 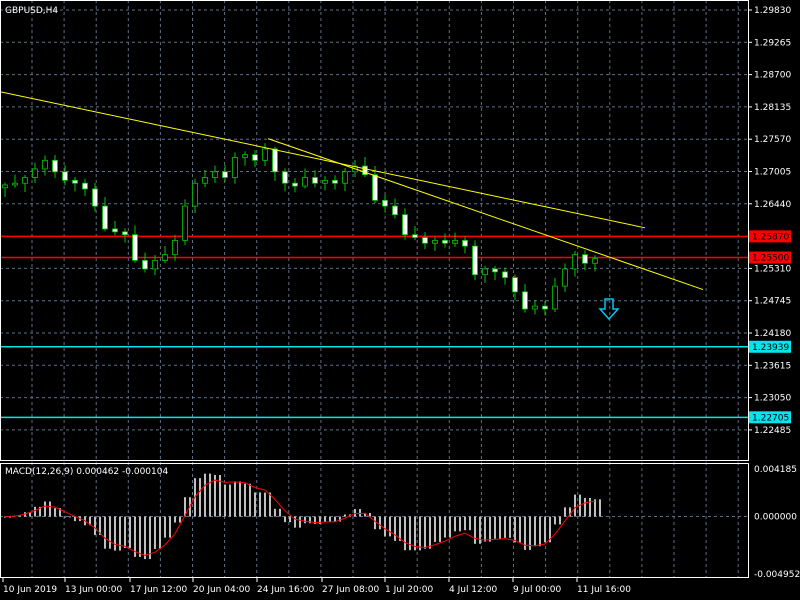 What do you see at coordinates (772, 302) in the screenshot?
I see `price-tick-label: 1.24745` at bounding box center [772, 302].